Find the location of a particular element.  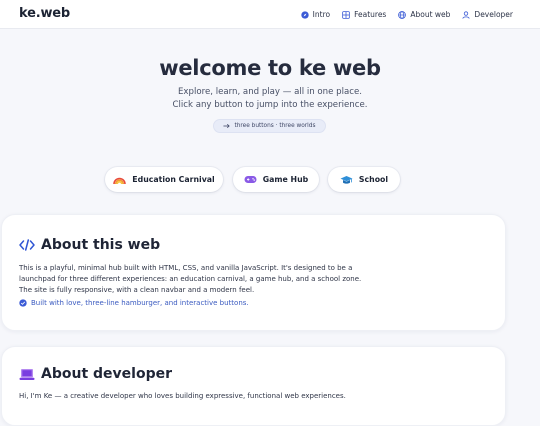

nav-developer: Developer is located at coordinates (487, 14).